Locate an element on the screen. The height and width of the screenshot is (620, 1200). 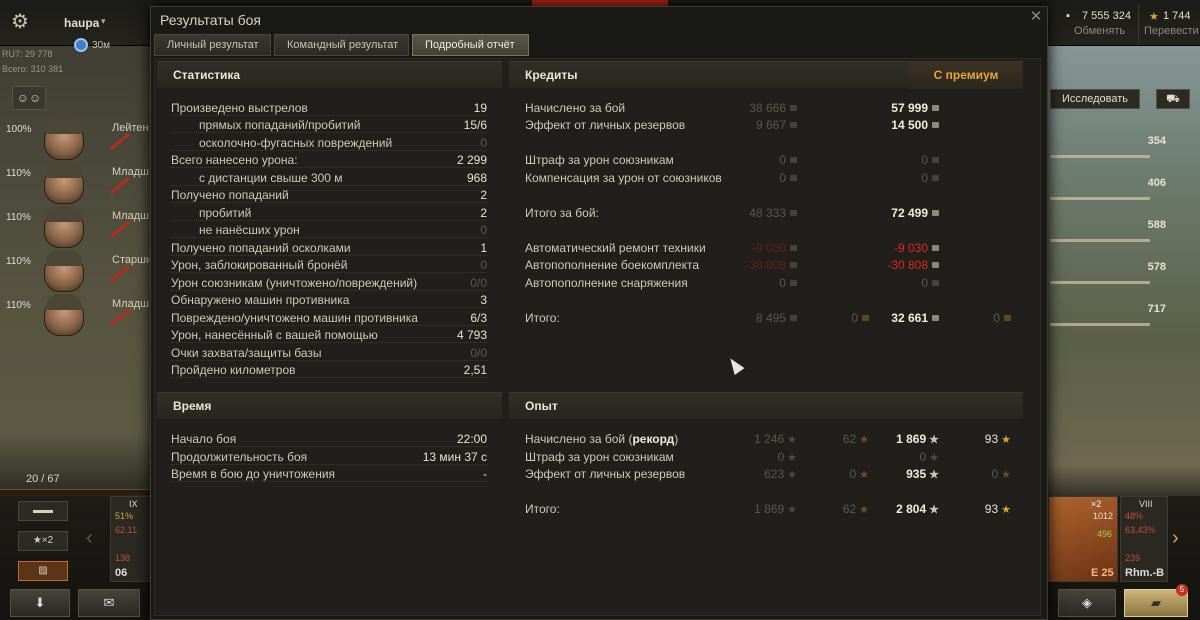
stat-label: не нанёсших урон is located at coordinates (249, 230).